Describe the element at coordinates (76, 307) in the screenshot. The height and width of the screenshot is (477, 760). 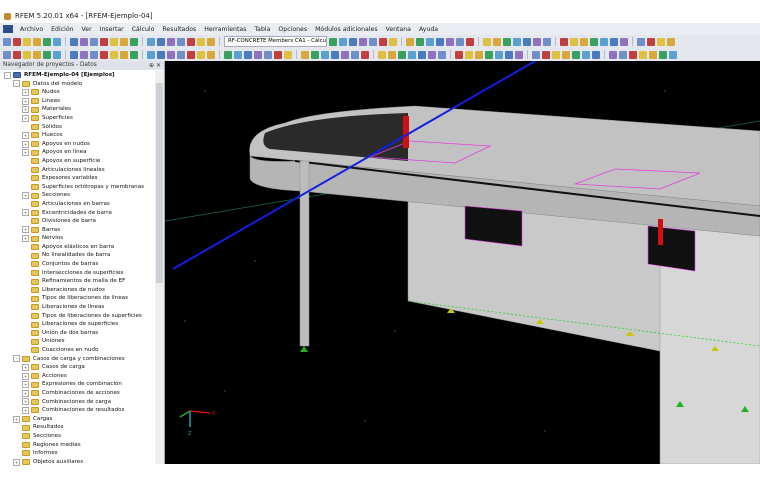
I see `tree-item: Liberaciones de líneas` at that location.